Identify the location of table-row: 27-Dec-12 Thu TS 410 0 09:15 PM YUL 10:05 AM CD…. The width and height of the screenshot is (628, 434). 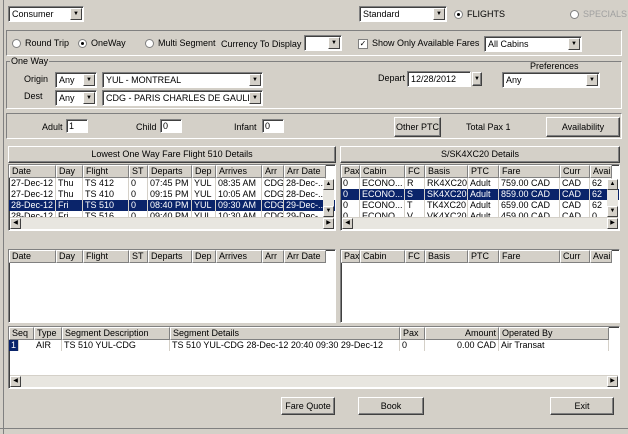
(172, 194).